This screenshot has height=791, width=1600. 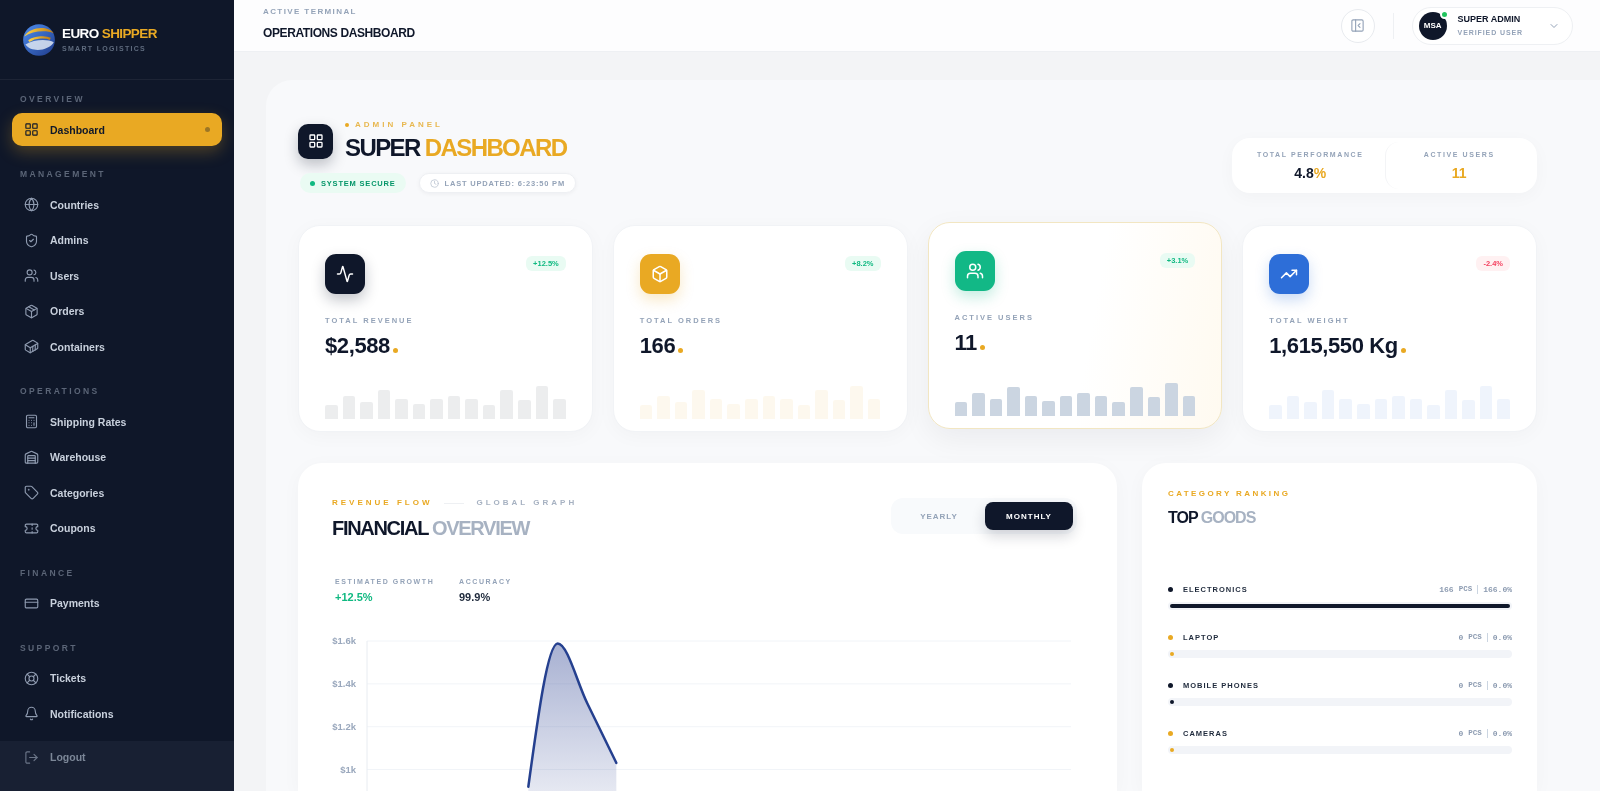 What do you see at coordinates (31, 678) in the screenshot?
I see `lifebuoy-icon` at bounding box center [31, 678].